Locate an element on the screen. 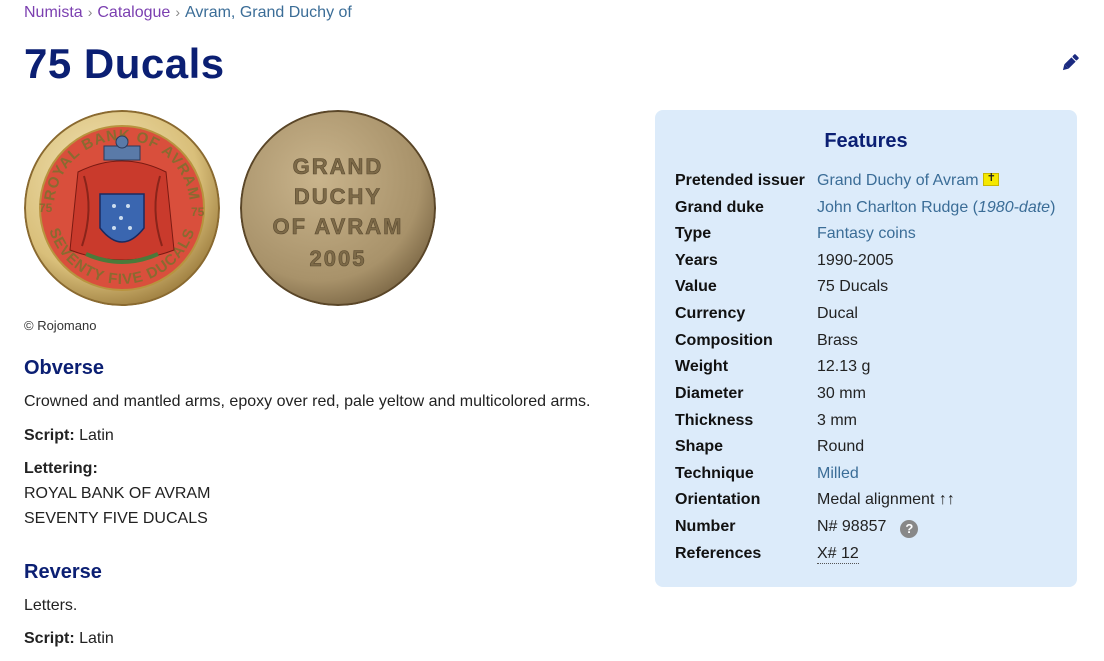 The image size is (1104, 661). obverse-lettering-label: Lettering: is located at coordinates (61, 468).